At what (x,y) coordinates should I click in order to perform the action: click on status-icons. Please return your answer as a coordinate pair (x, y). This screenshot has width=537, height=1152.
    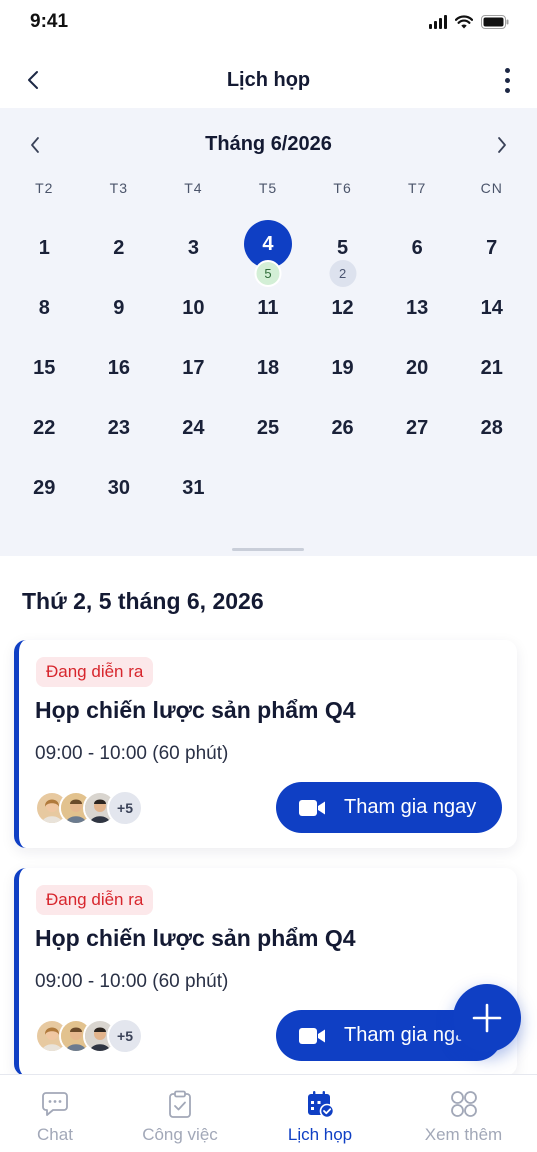
    Looking at the image, I should click on (469, 22).